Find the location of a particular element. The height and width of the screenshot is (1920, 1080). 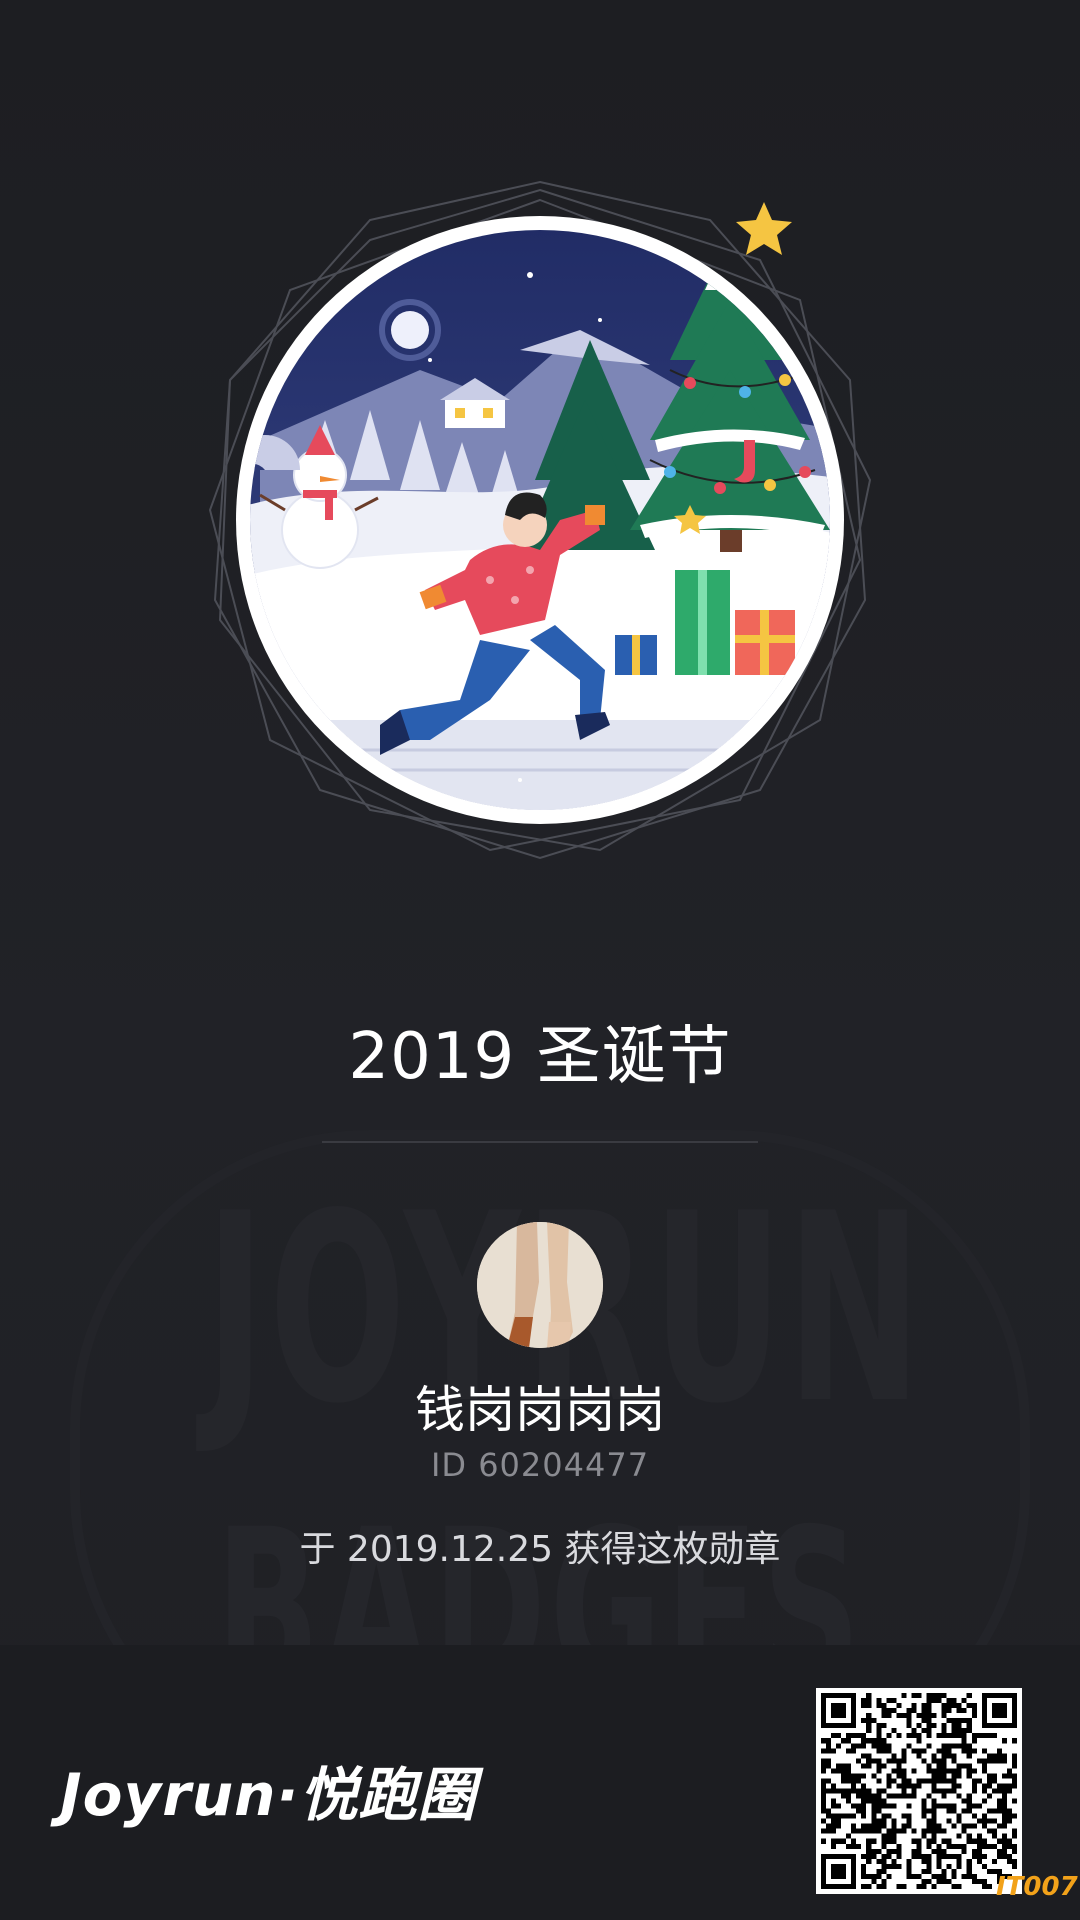

avatar is located at coordinates (540, 1285).